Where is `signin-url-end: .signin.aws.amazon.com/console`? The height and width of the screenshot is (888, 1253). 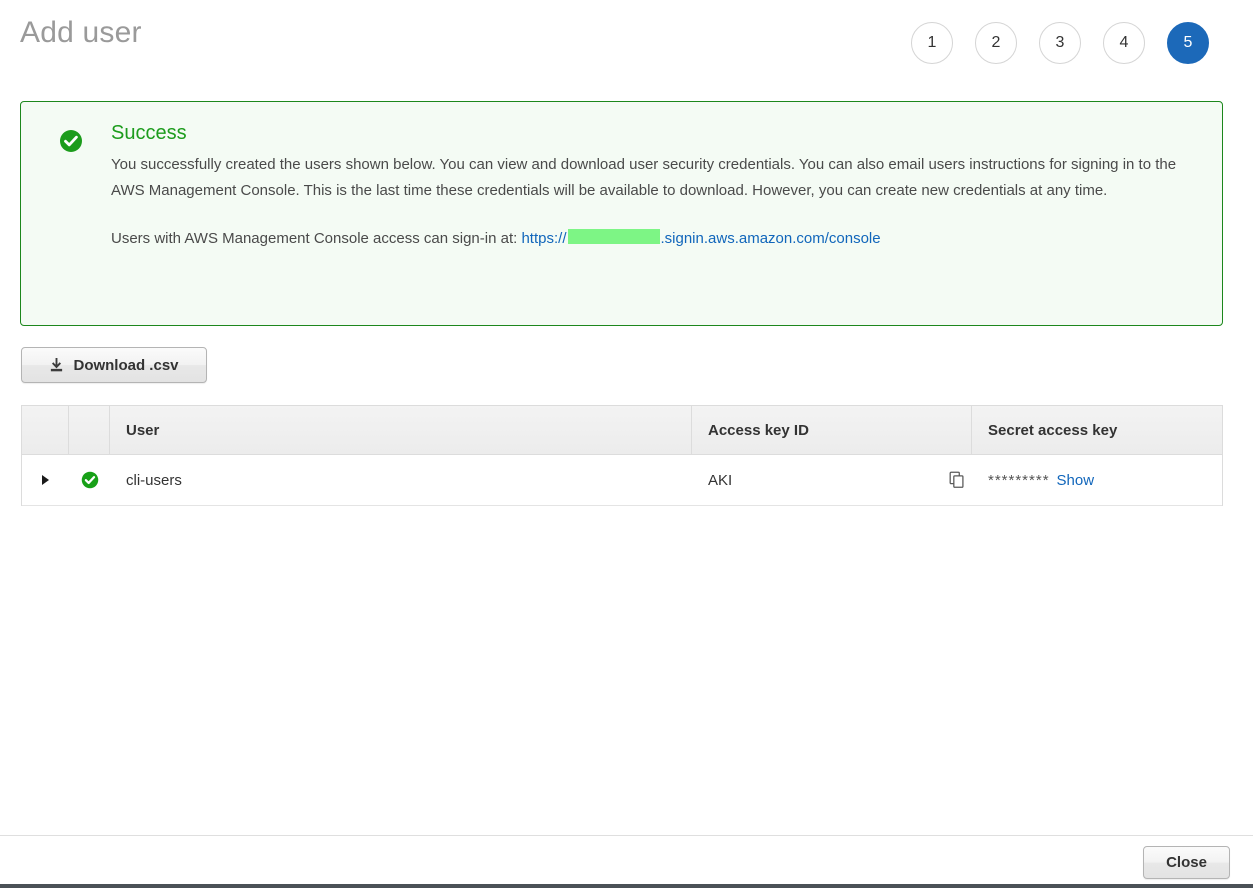 signin-url-end: .signin.aws.amazon.com/console is located at coordinates (771, 238).